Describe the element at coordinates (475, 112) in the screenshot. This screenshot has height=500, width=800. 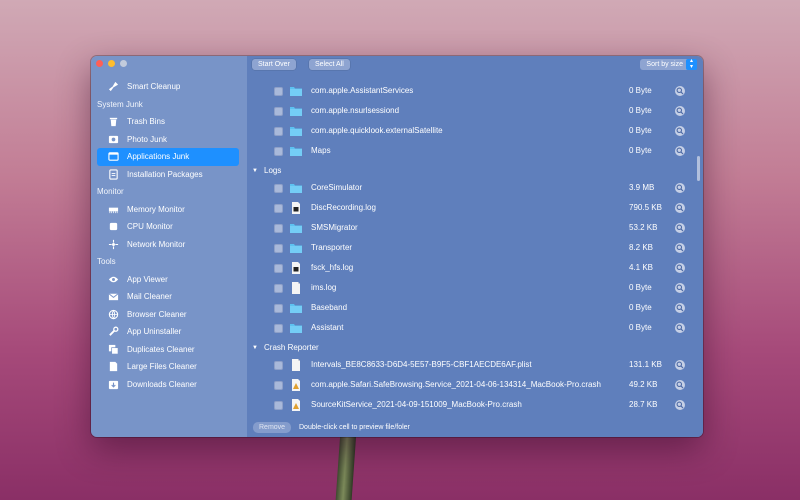
I see `table-row: com.apple.nsurlsessiond 0 Byte` at that location.